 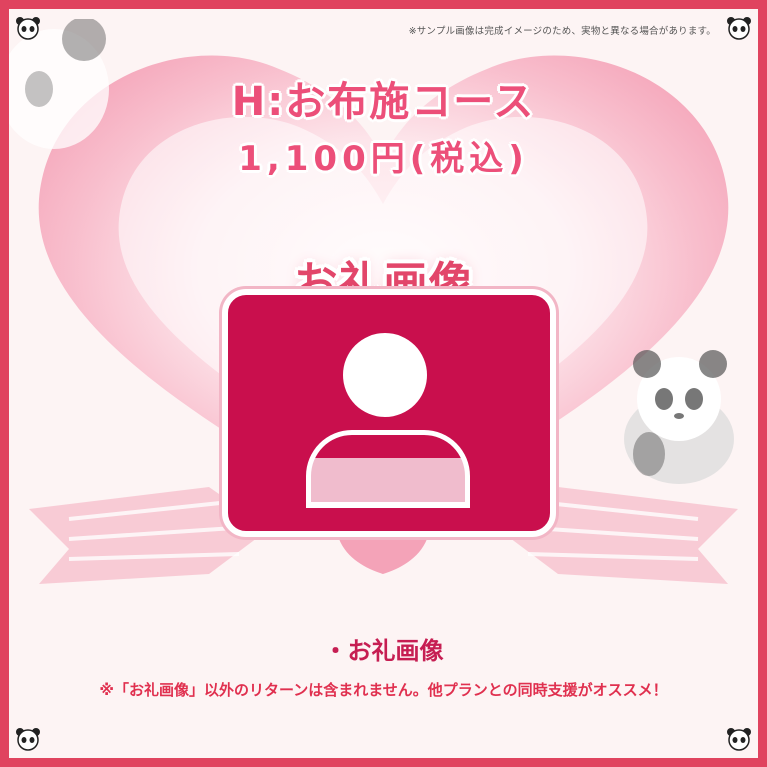 What do you see at coordinates (562, 31) in the screenshot?
I see `sample-notice: ※サンプル画像は完成イメージのため、実物と異なる場合があります。` at bounding box center [562, 31].